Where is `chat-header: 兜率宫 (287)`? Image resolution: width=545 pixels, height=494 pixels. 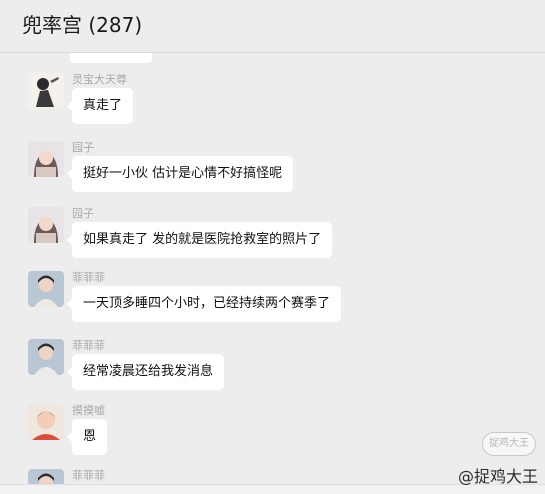
chat-header: 兜率宫 (287) is located at coordinates (272, 26).